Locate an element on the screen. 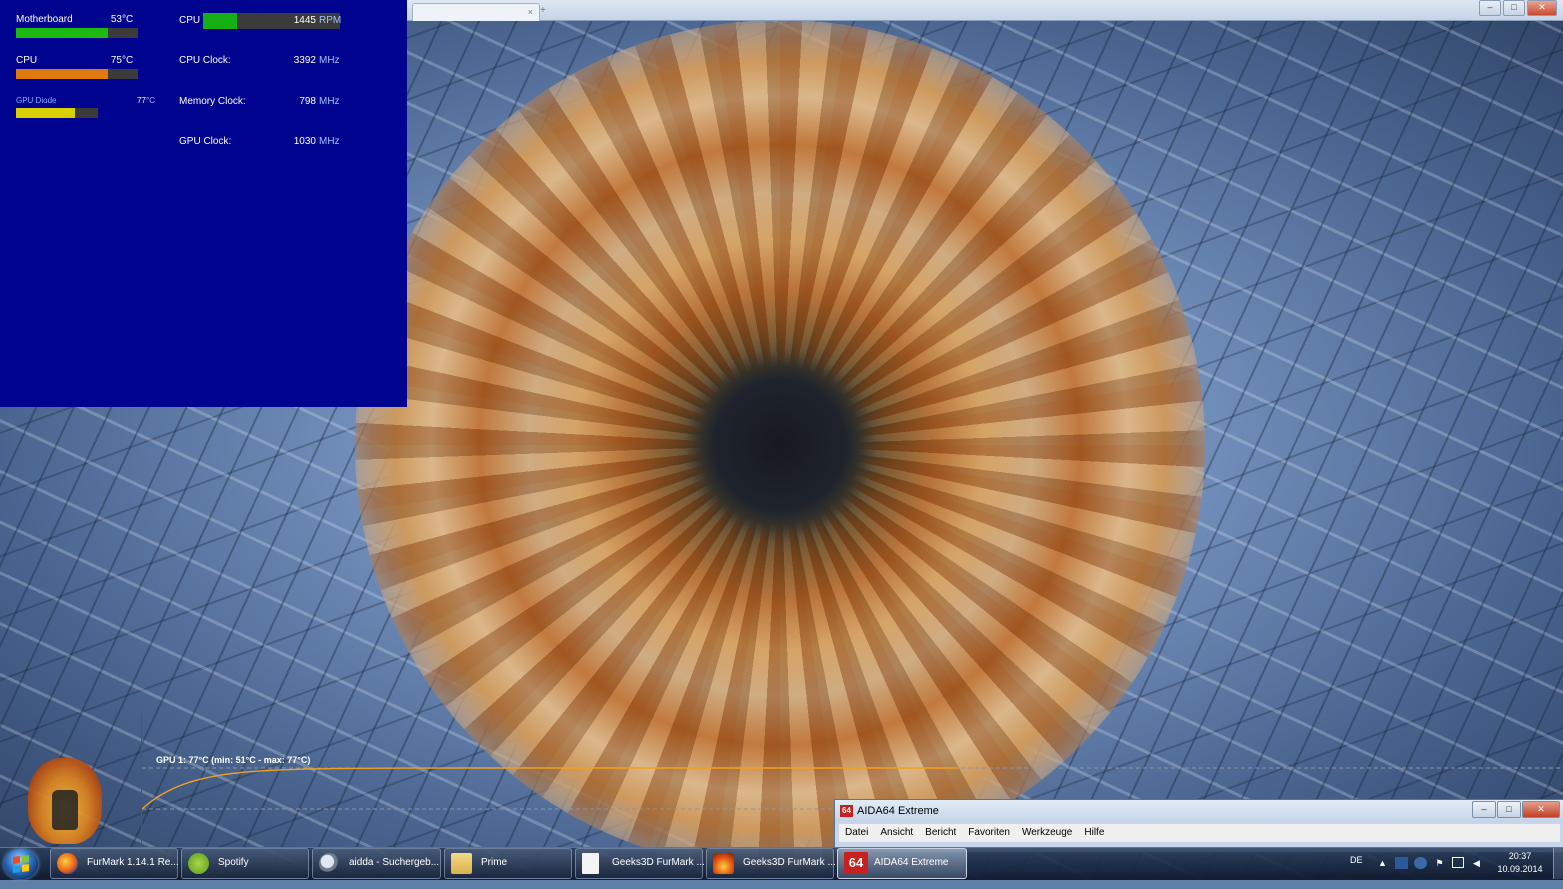  document-icon is located at coordinates (590, 863).